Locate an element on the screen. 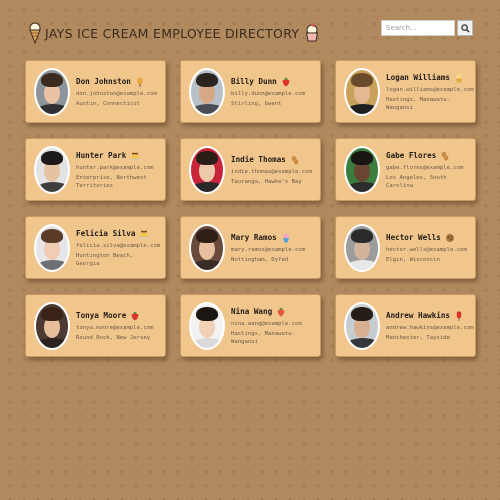 This screenshot has width=500, height=500. page-title: JAYS ICE CREAM EMPLOYEE DIRECTORY is located at coordinates (172, 33).